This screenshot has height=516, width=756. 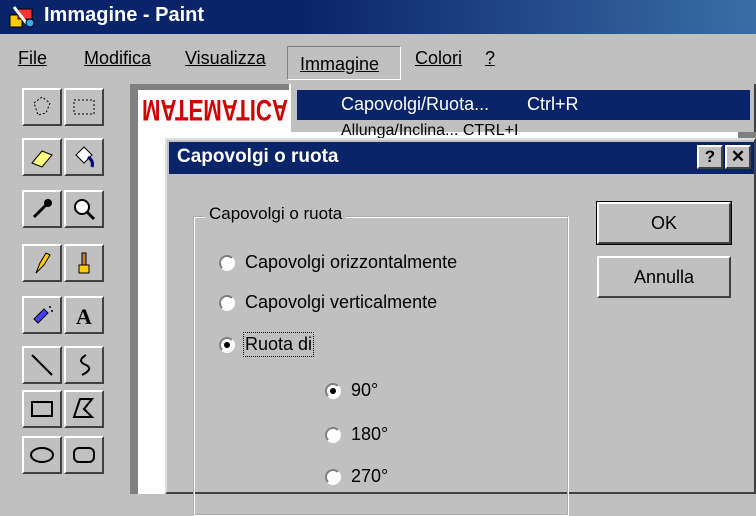 I want to click on menu-immagine: Immagine, so click(x=344, y=63).